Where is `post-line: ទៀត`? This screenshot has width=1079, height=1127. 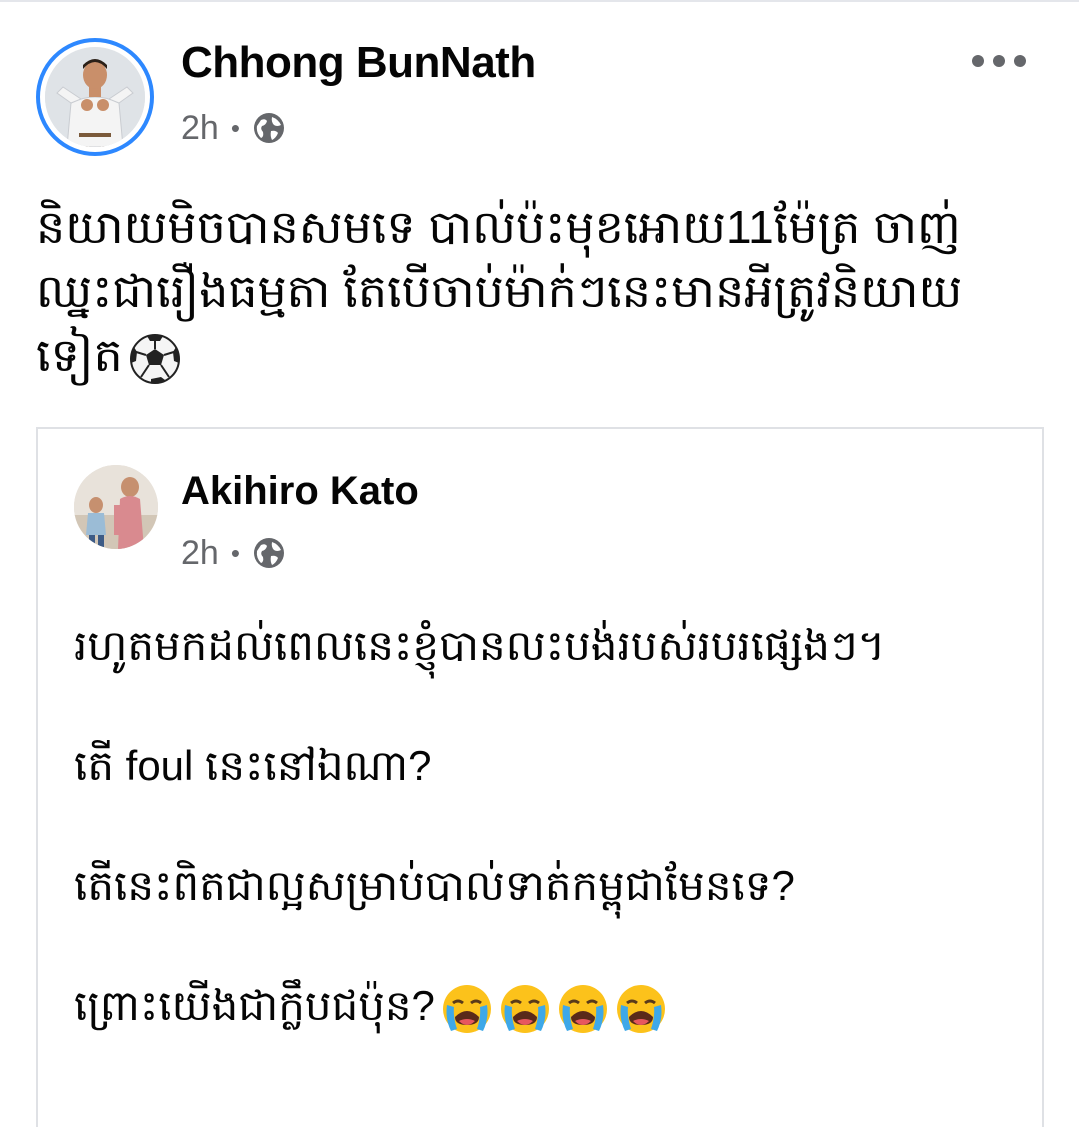
post-line: ទៀត is located at coordinates (541, 355).